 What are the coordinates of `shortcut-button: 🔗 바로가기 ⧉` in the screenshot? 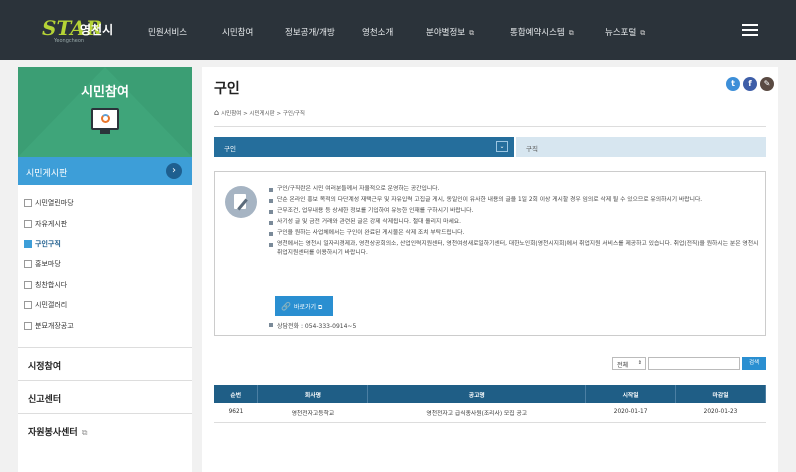 It's located at (304, 306).